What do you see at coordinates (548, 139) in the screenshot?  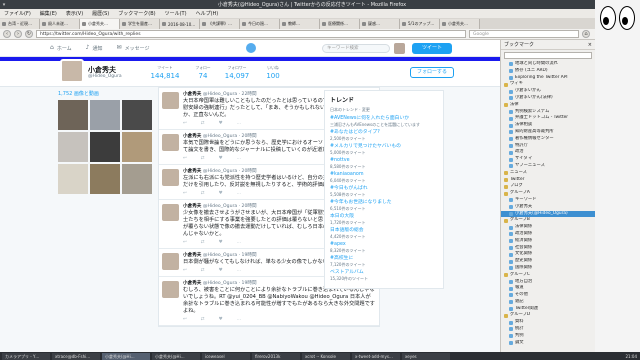 I see `bookmark-item: 著作権情報センター` at bounding box center [548, 139].